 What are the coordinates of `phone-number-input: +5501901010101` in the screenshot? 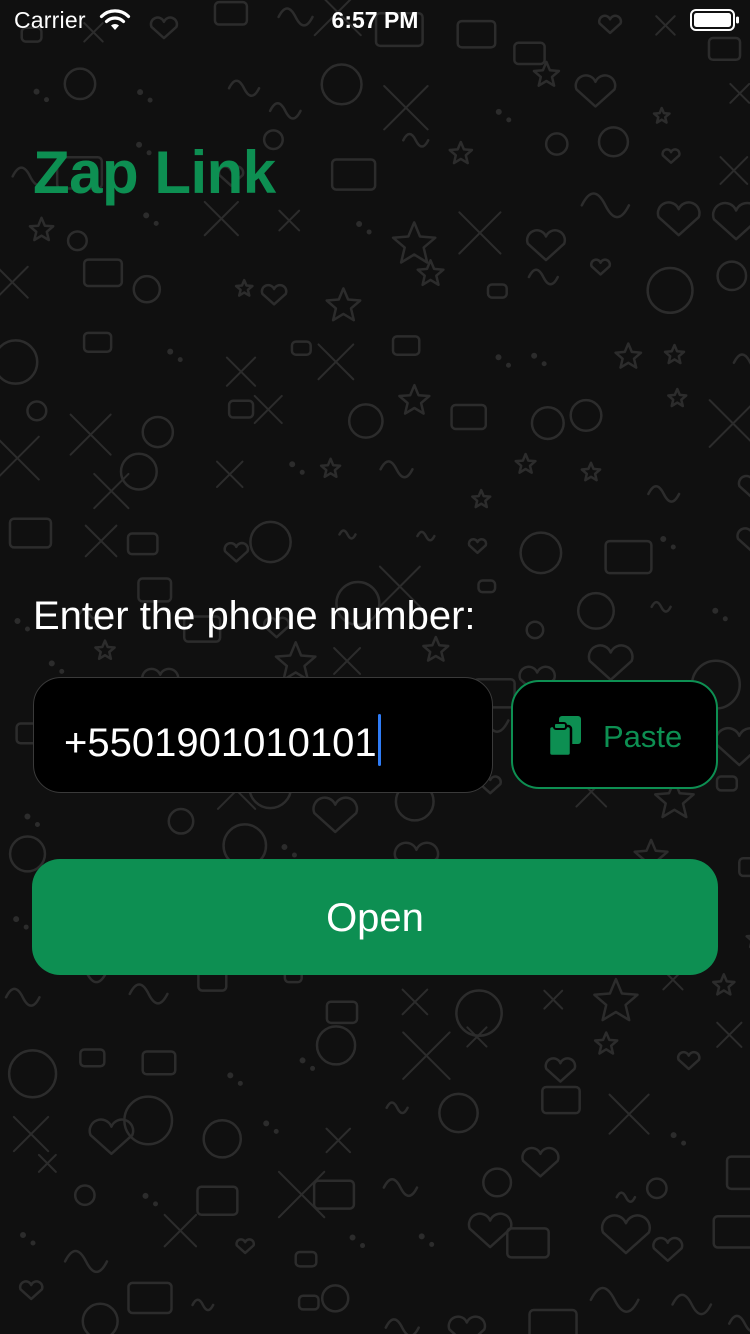 It's located at (263, 735).